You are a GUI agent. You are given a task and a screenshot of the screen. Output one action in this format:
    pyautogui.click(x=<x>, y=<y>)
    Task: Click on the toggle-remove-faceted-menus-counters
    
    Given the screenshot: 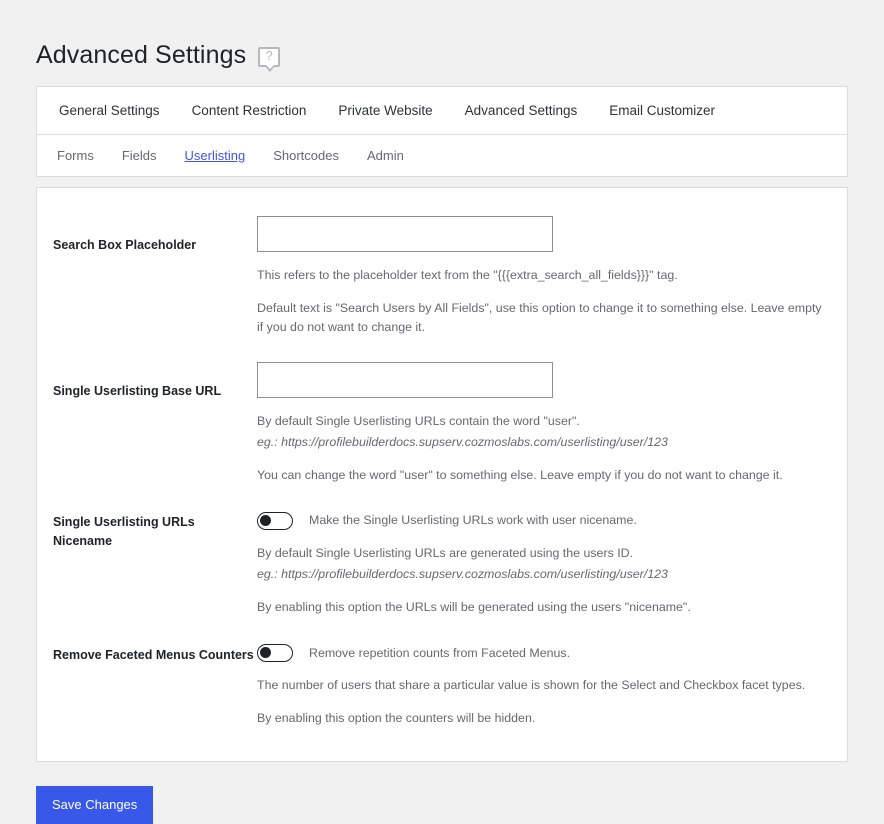 What is the action you would take?
    pyautogui.click(x=275, y=652)
    